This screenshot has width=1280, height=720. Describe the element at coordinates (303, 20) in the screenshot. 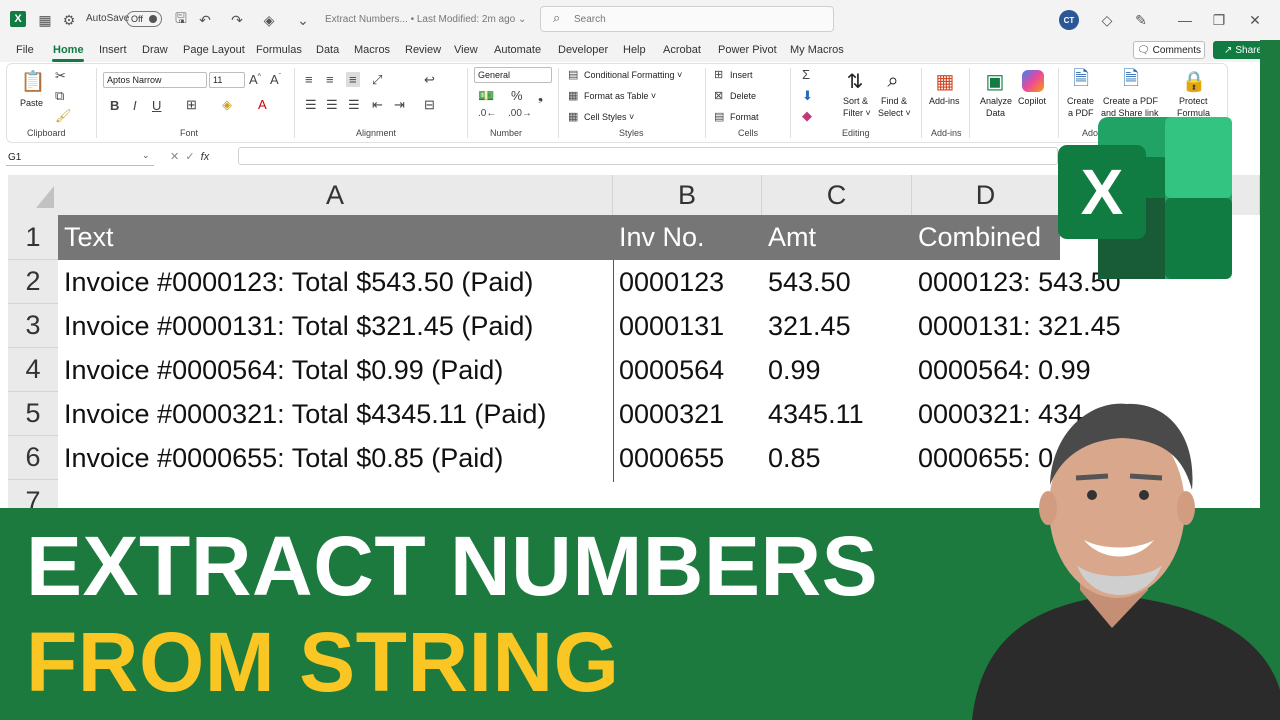

I see `customize-toolbar-icon: ⌄` at that location.